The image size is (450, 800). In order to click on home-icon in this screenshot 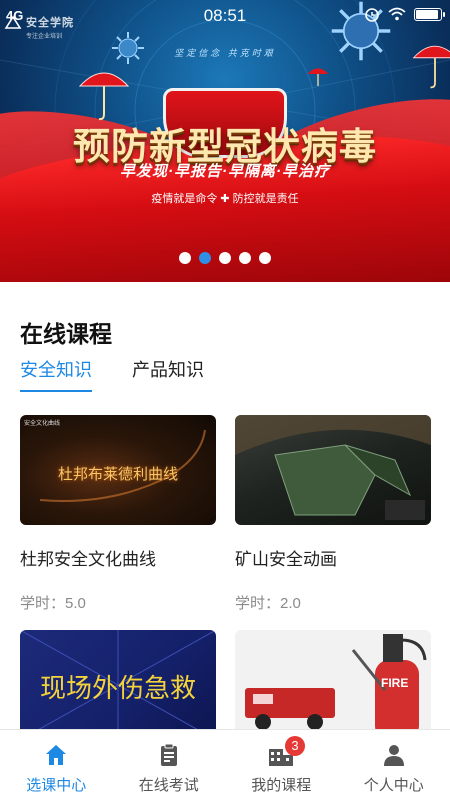, I will do `click(56, 755)`.